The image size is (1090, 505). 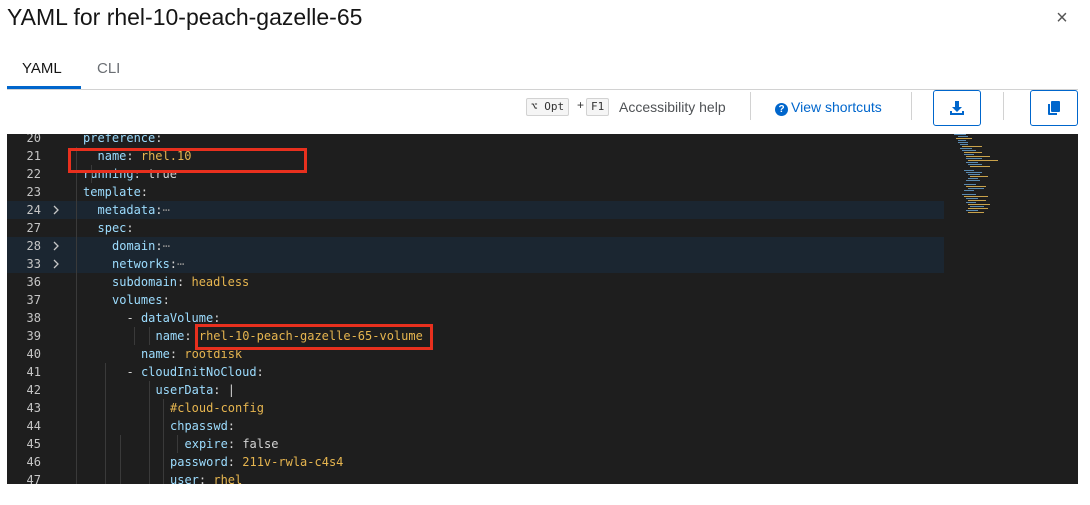 What do you see at coordinates (475, 282) in the screenshot?
I see `code-line: 36 subdomain: headless` at bounding box center [475, 282].